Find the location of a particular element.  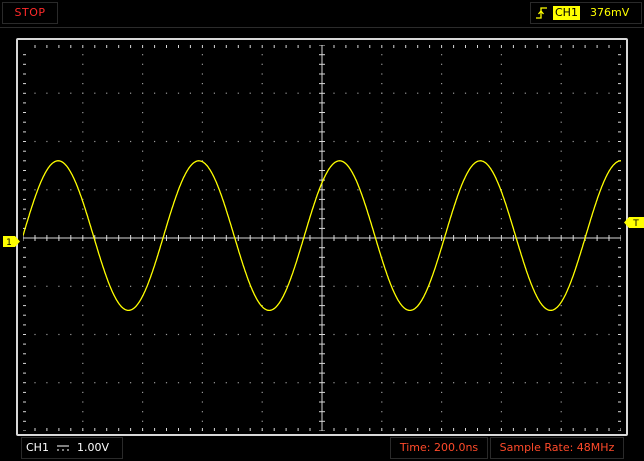

trigger-info: CH1 376mV is located at coordinates (586, 13).